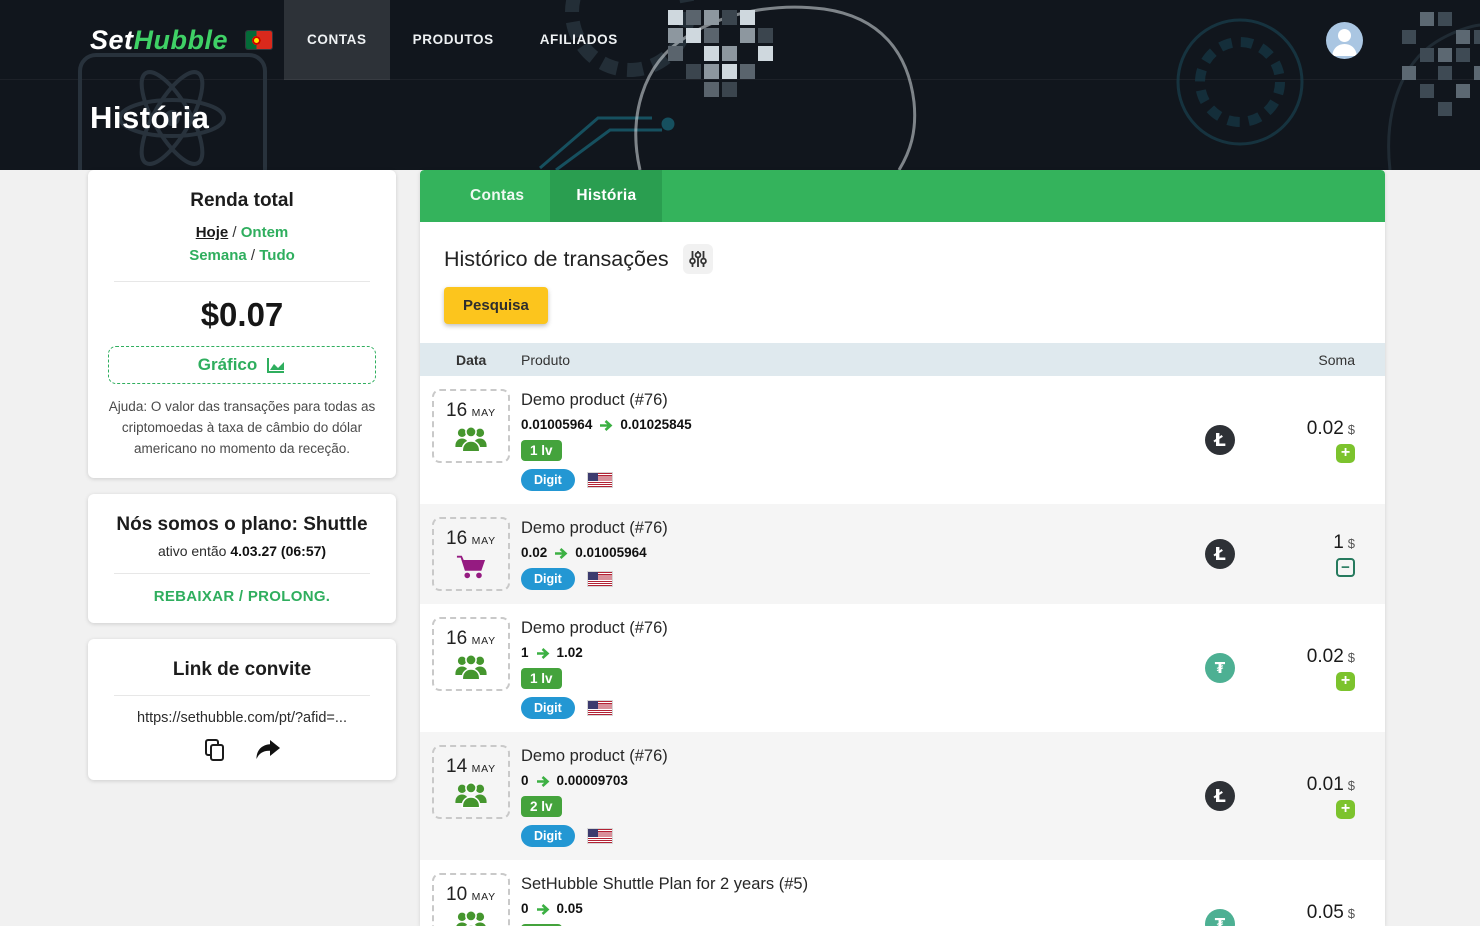 This screenshot has height=926, width=1480. Describe the element at coordinates (453, 40) in the screenshot. I see `nav-item-produtos: PRODUTOS` at that location.